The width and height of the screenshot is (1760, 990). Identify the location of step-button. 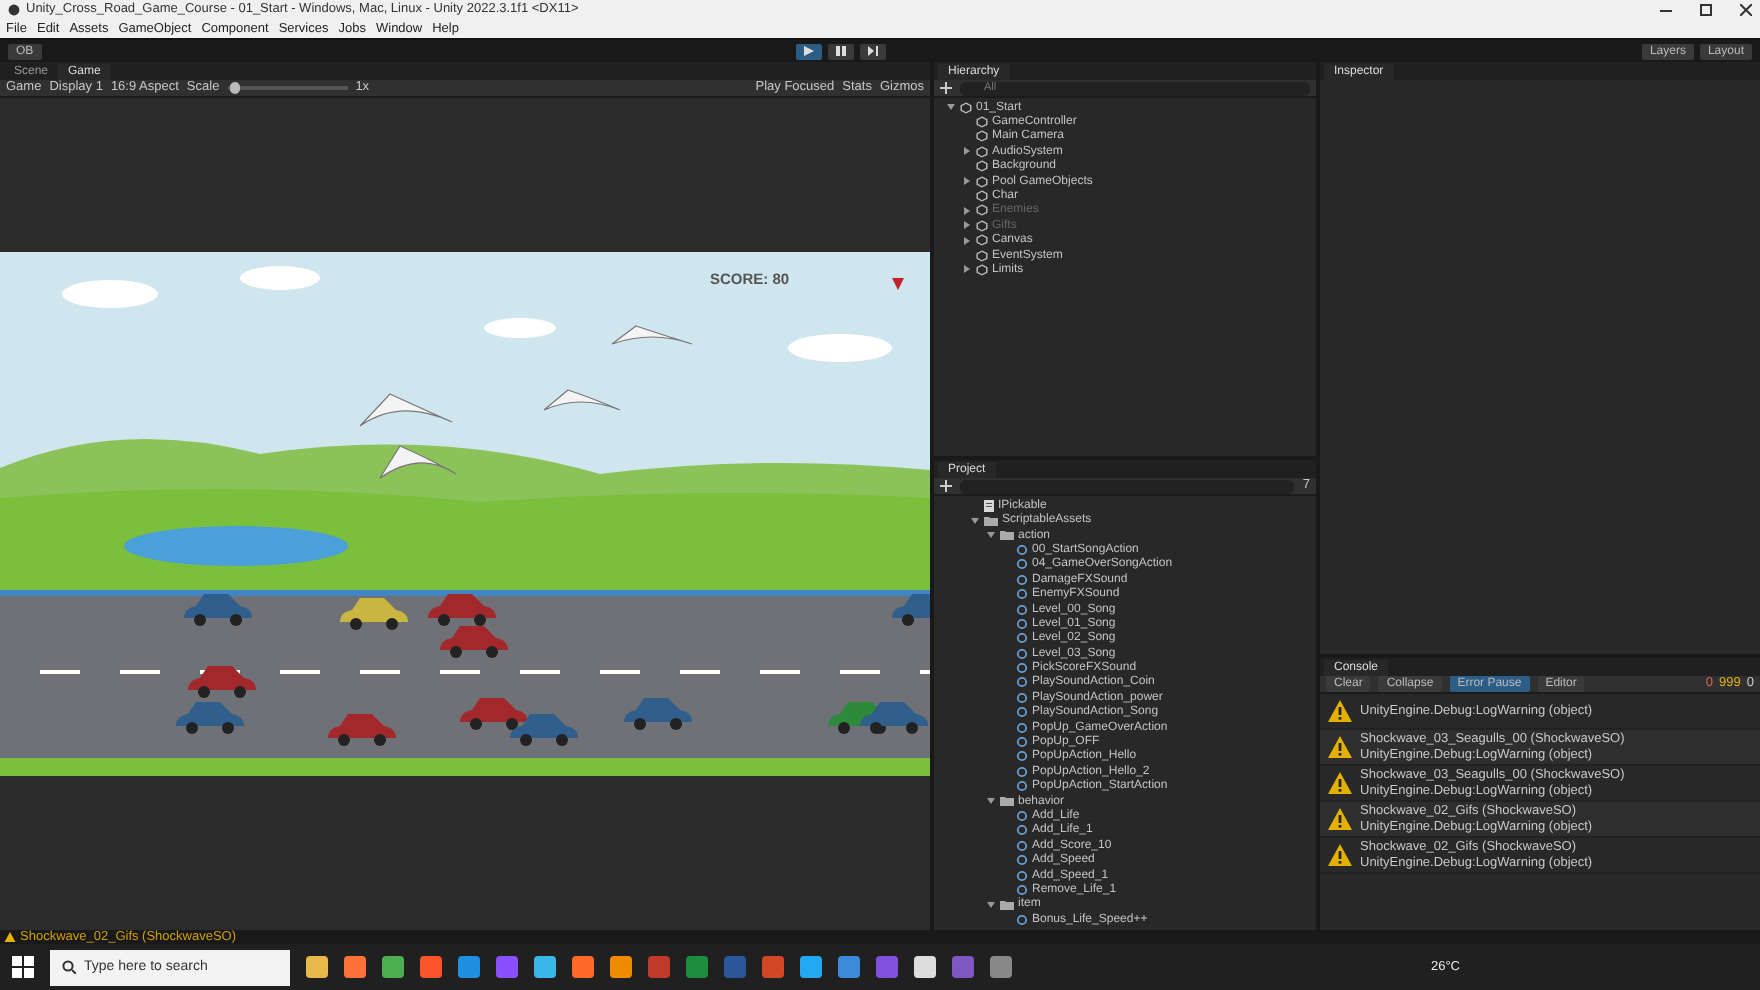
(873, 51).